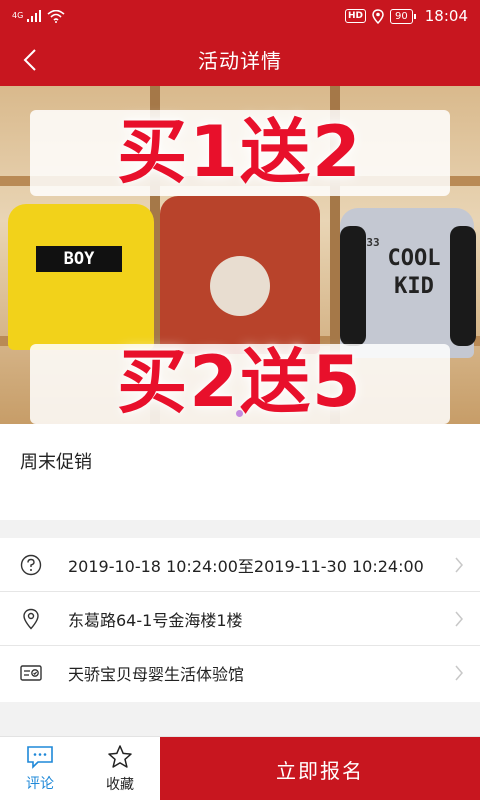 This screenshot has width=480, height=800. Describe the element at coordinates (34, 16) in the screenshot. I see `signal-icon` at that location.